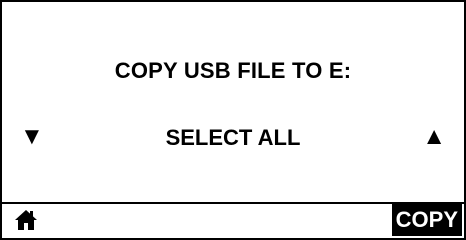 The image size is (466, 240). I want to click on option-selector: ▼ SELECT ALL ▲, so click(233, 138).